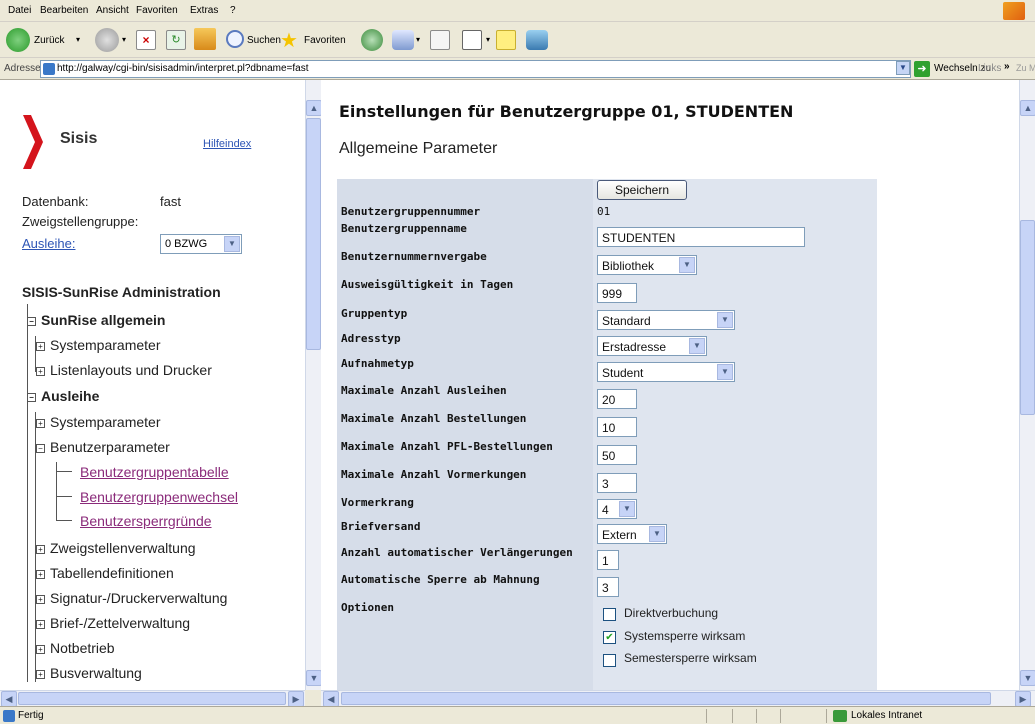 This screenshot has height=724, width=1035. I want to click on edit-dropdown-icon: ▾, so click(488, 39).